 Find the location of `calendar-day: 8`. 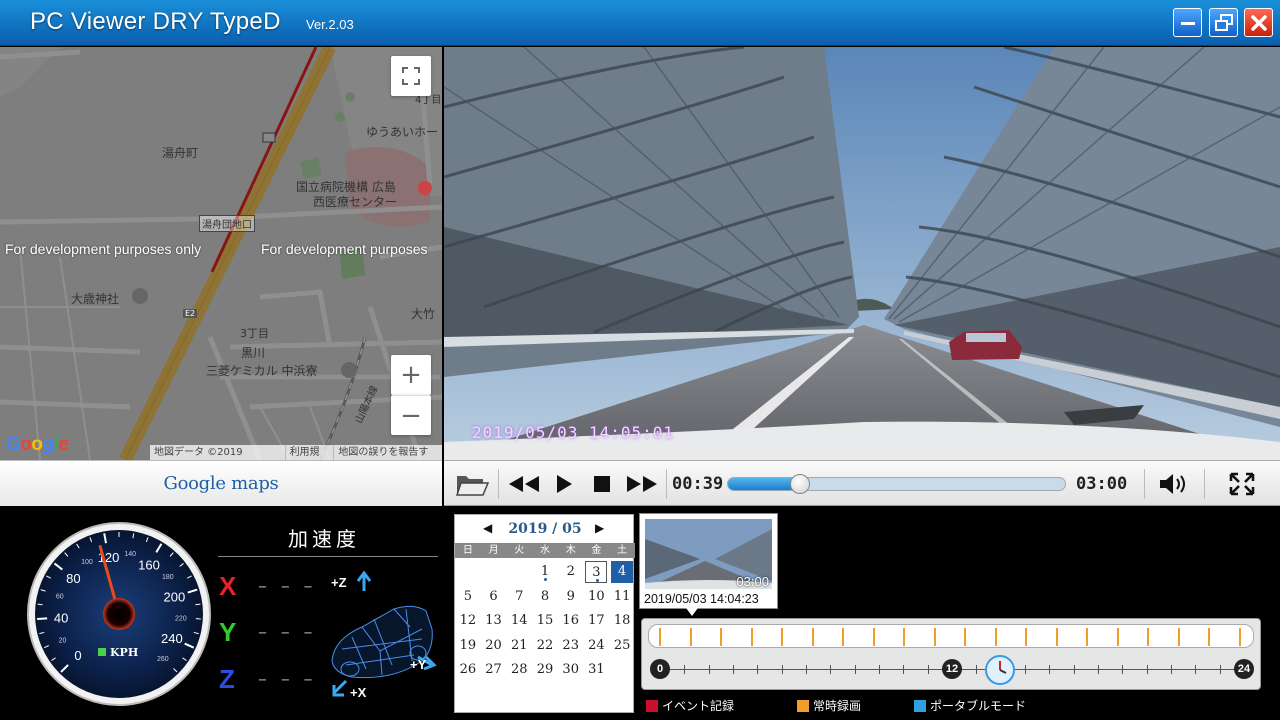

calendar-day: 8 is located at coordinates (545, 597).